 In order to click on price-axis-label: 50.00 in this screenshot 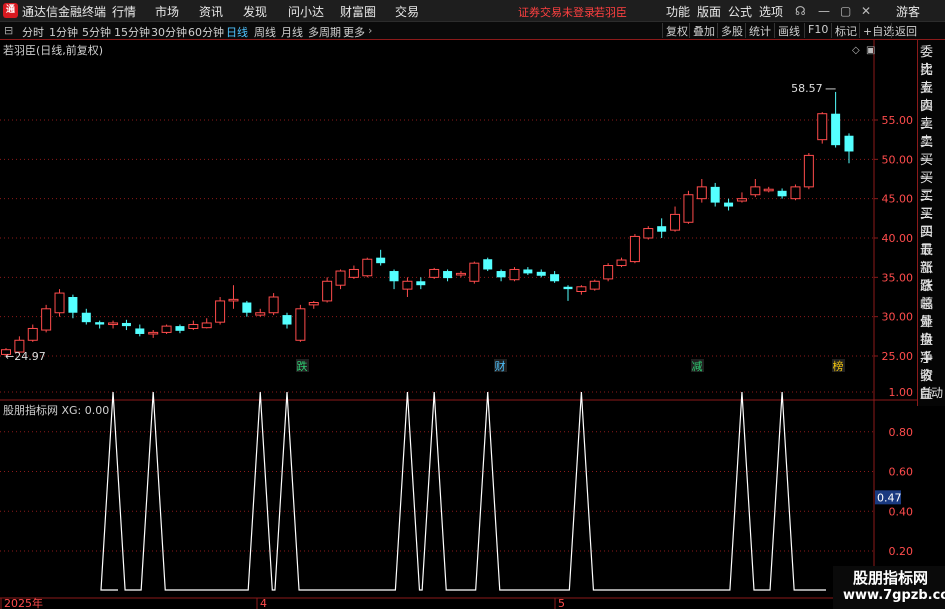, I will do `click(898, 159)`.